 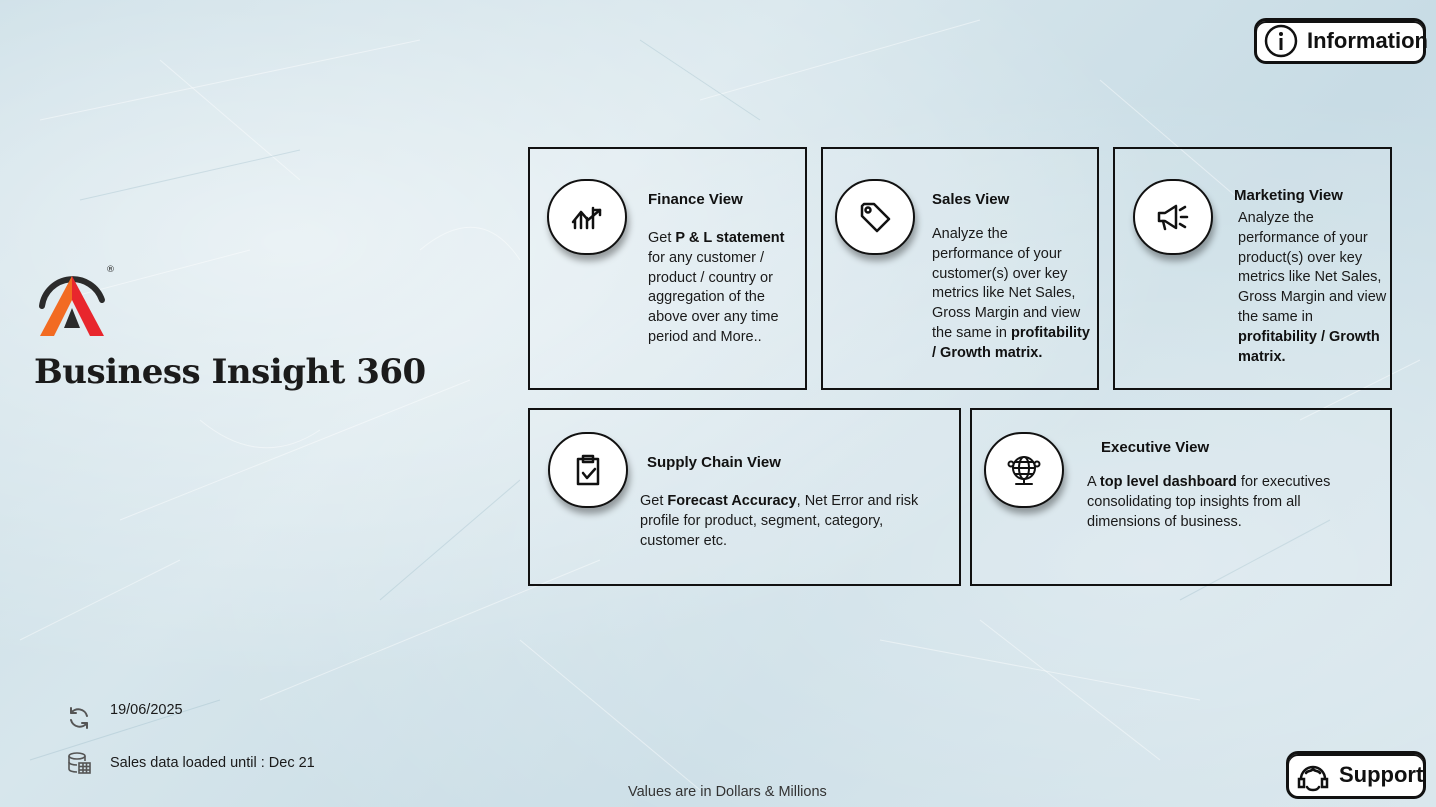 I want to click on supply-chain-icon-button, so click(x=588, y=470).